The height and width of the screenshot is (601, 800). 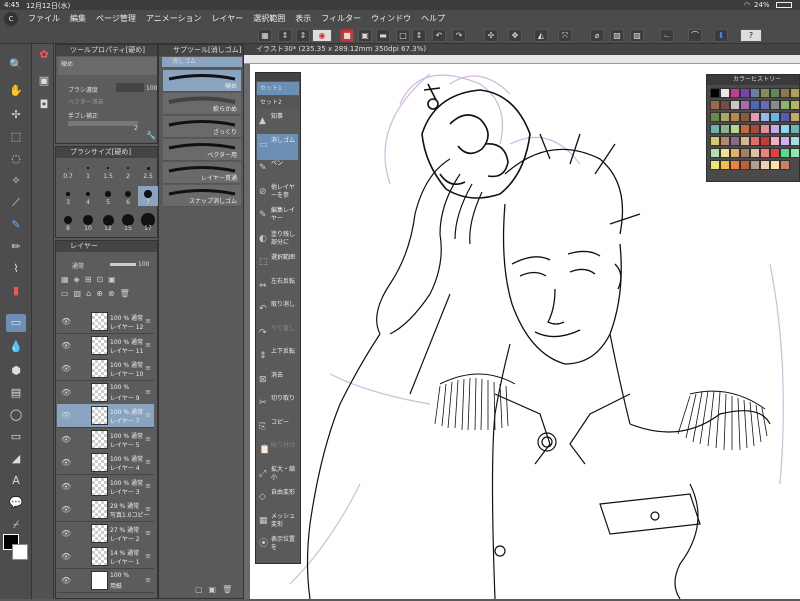 What do you see at coordinates (228, 18) in the screenshot?
I see `menu-layer: レイヤー` at bounding box center [228, 18].